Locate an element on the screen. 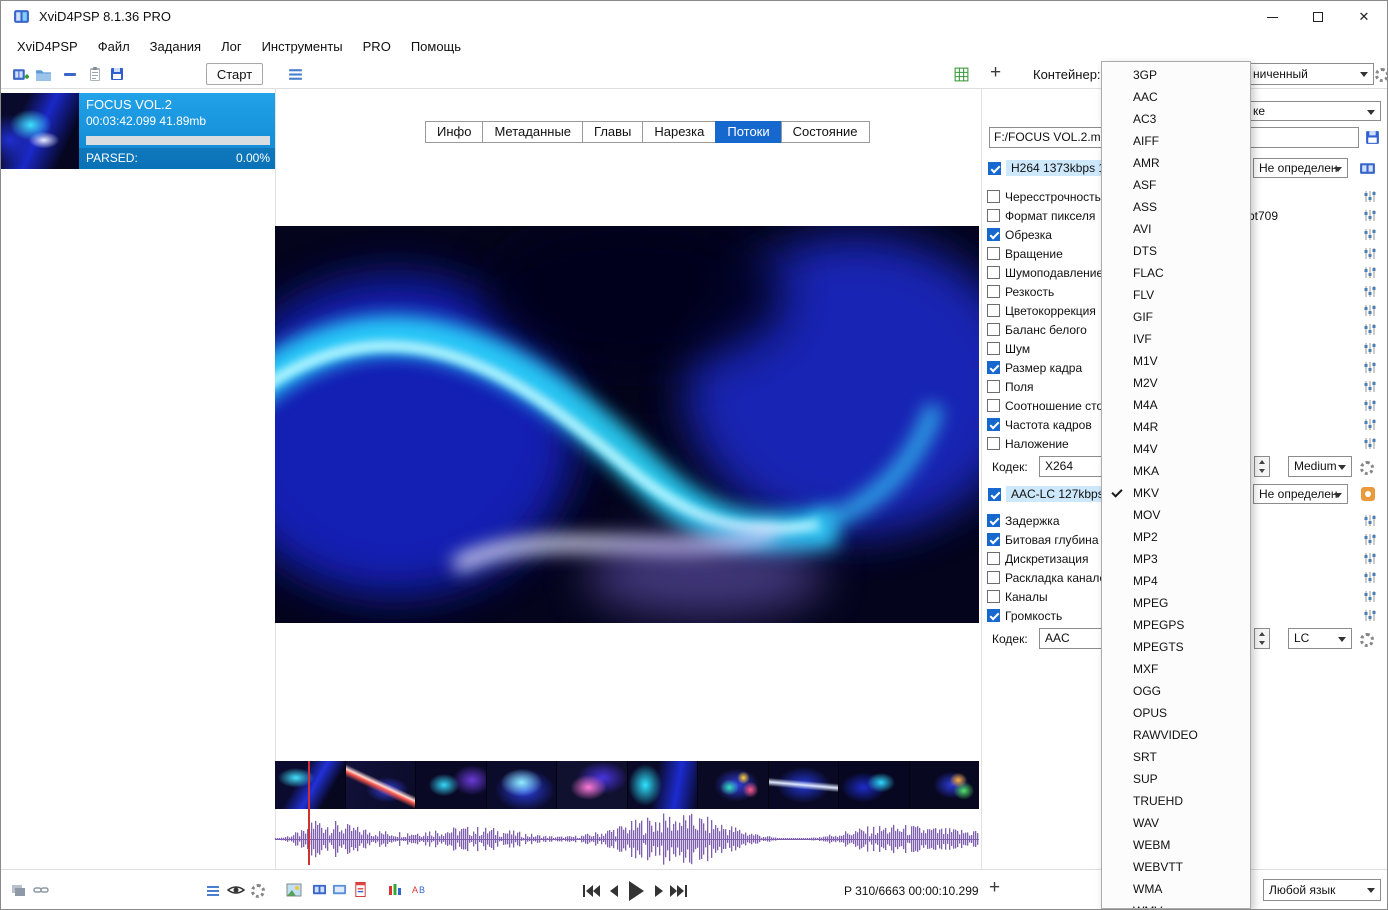  menu-item: M4A is located at coordinates (1176, 405).